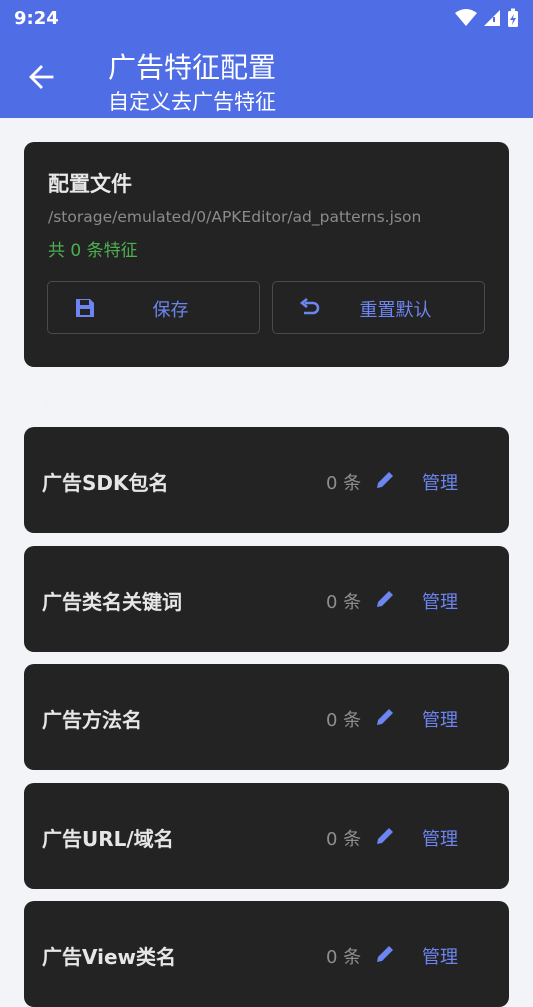 Image resolution: width=533 pixels, height=1007 pixels. Describe the element at coordinates (266, 480) in the screenshot. I see `category-card: 广告SDK包名 0 条 管理` at that location.